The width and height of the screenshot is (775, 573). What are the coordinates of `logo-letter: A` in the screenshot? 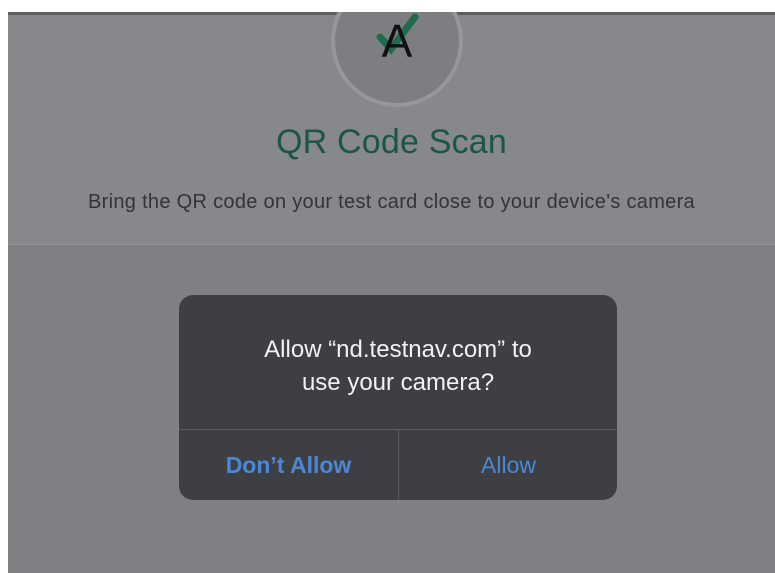 It's located at (397, 41).